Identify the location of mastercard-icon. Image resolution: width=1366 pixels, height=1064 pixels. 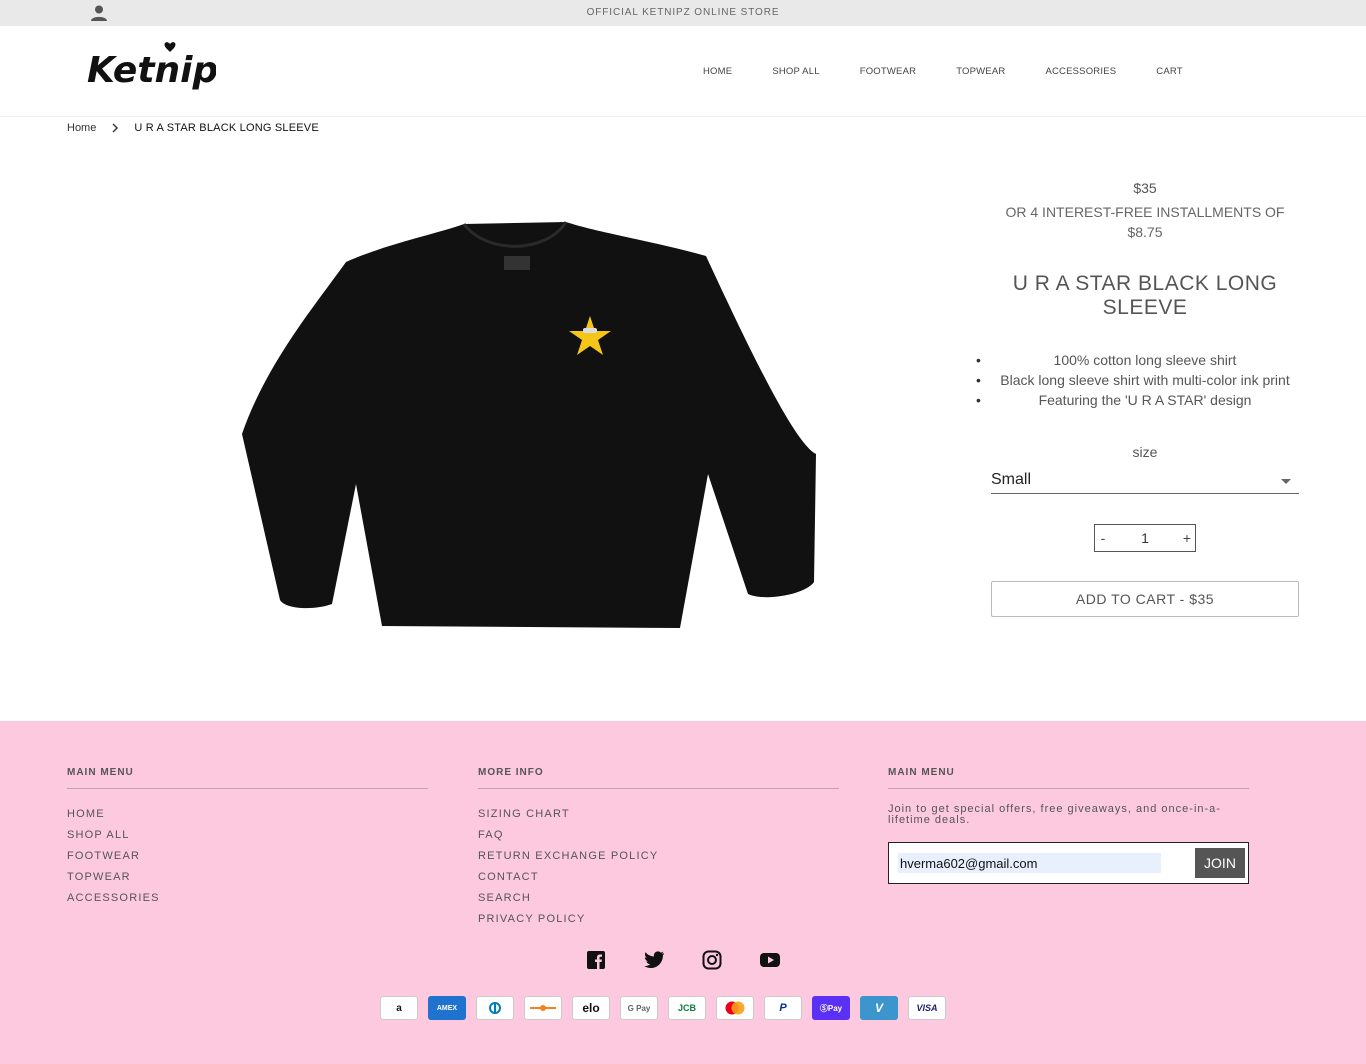
(735, 1008).